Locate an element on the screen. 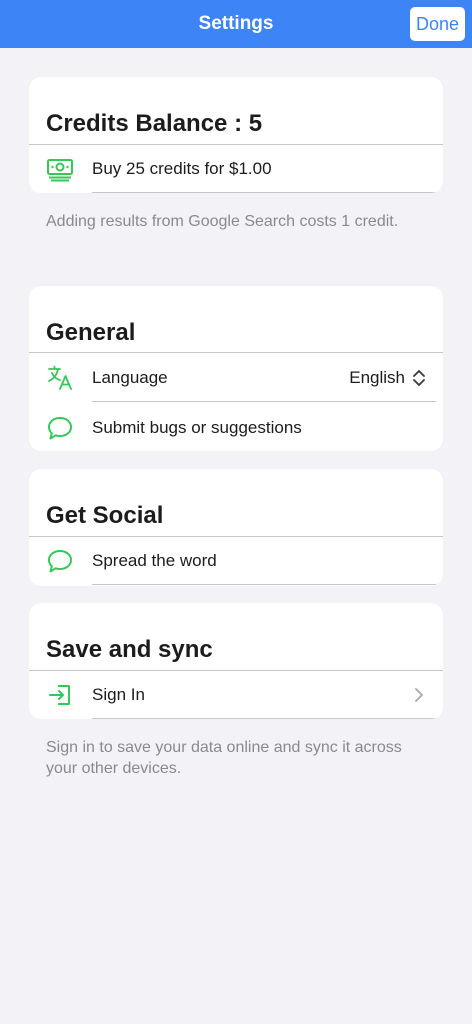 The width and height of the screenshot is (472, 1024). up-down-chevron-icon is located at coordinates (419, 378).